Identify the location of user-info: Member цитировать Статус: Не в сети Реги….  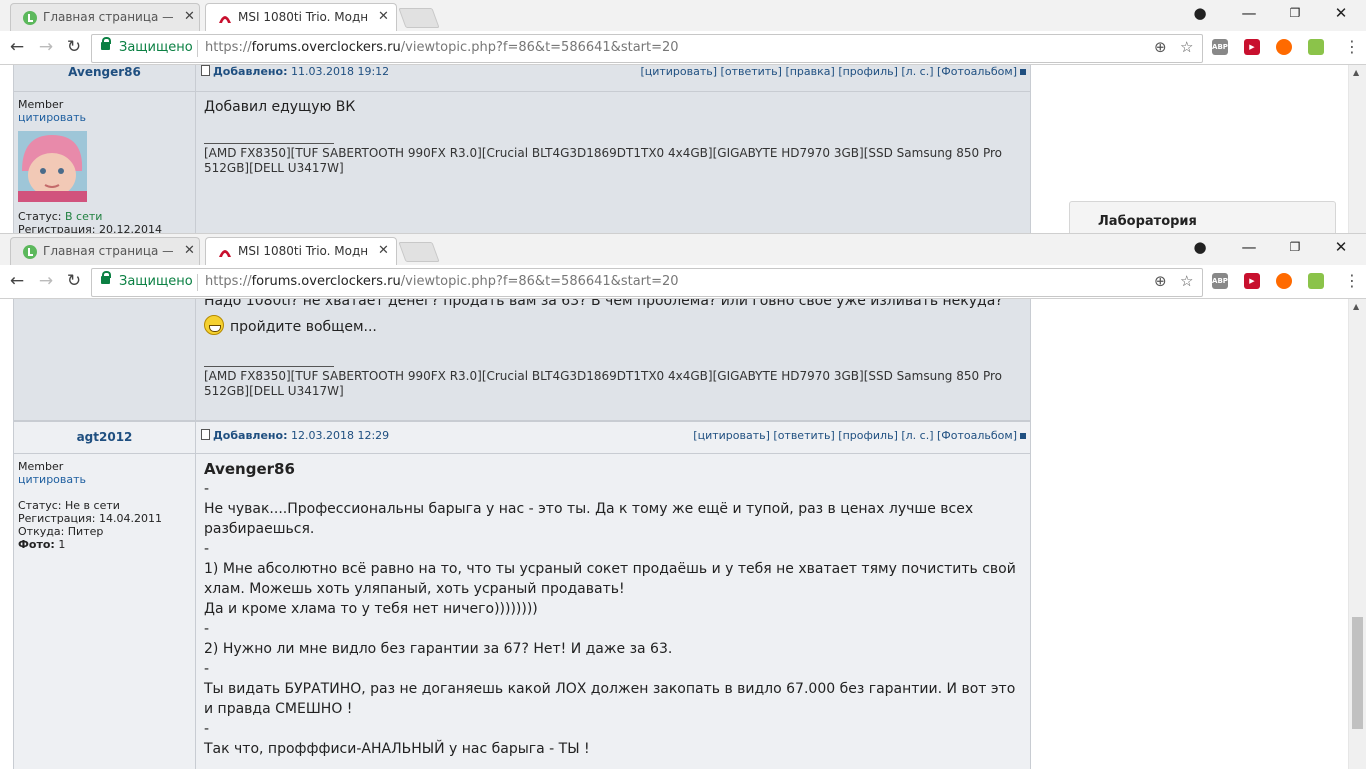
(90, 505).